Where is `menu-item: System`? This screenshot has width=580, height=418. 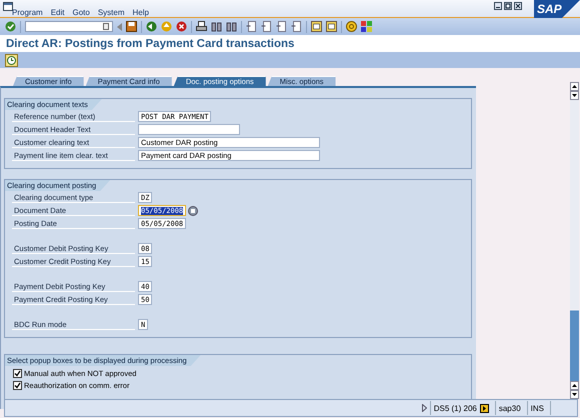 menu-item: System is located at coordinates (111, 12).